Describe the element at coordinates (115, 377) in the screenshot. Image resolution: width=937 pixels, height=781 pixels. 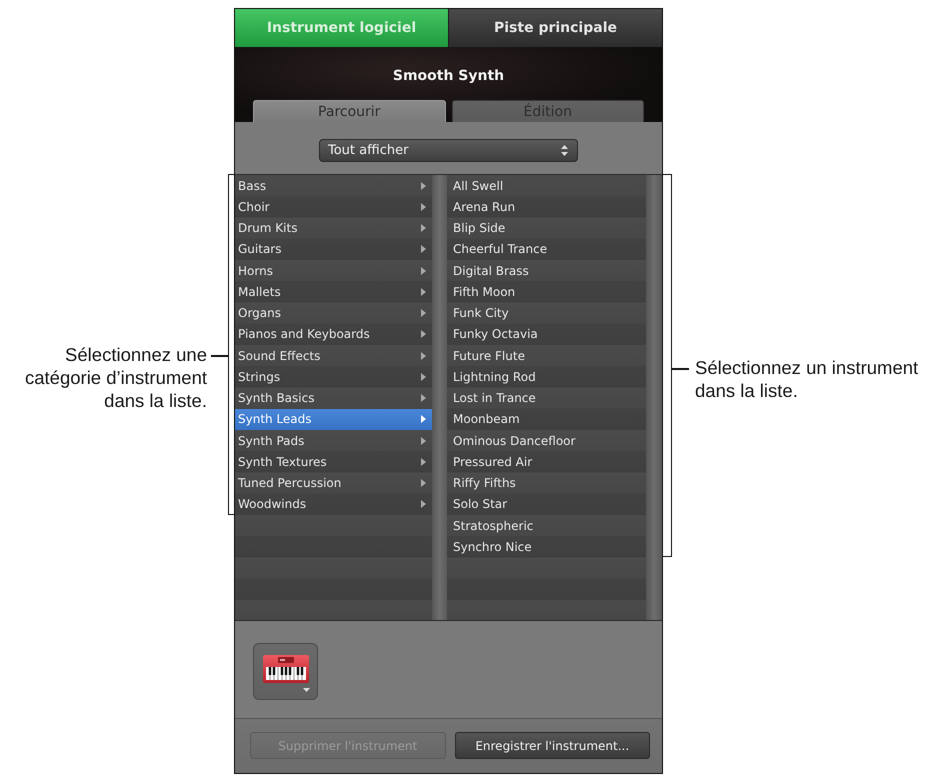
I see `callout-text: Sélectionnez une catégorie d’instrument dans la liste.` at that location.